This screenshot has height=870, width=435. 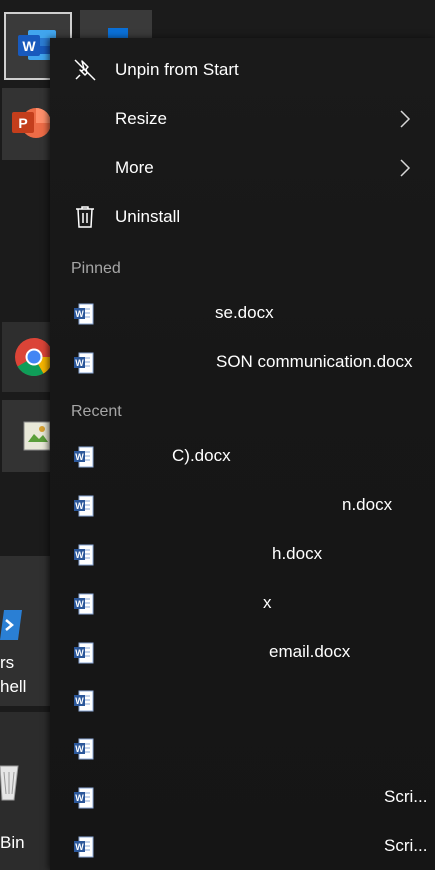 I want to click on recent-doc-name: C).docx, so click(x=201, y=455).